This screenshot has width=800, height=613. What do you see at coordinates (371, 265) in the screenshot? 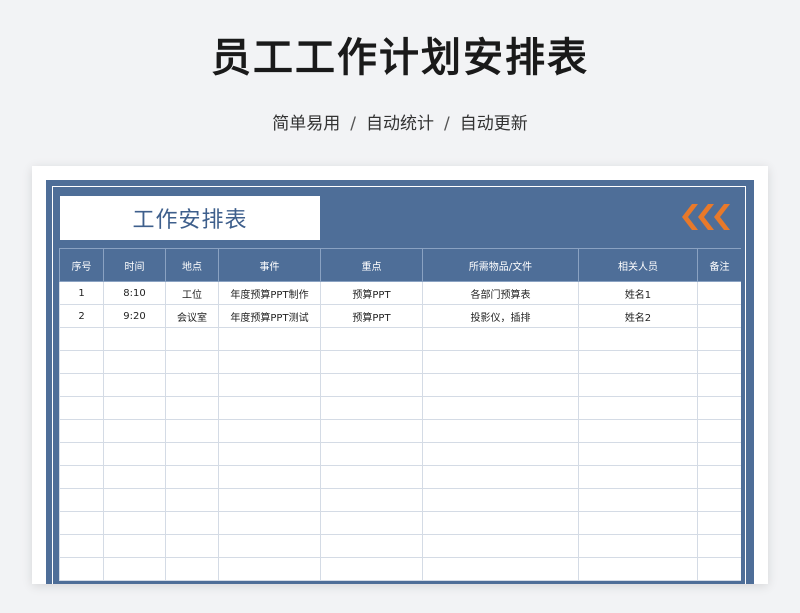
I see `column-header-focus: 重点` at bounding box center [371, 265].